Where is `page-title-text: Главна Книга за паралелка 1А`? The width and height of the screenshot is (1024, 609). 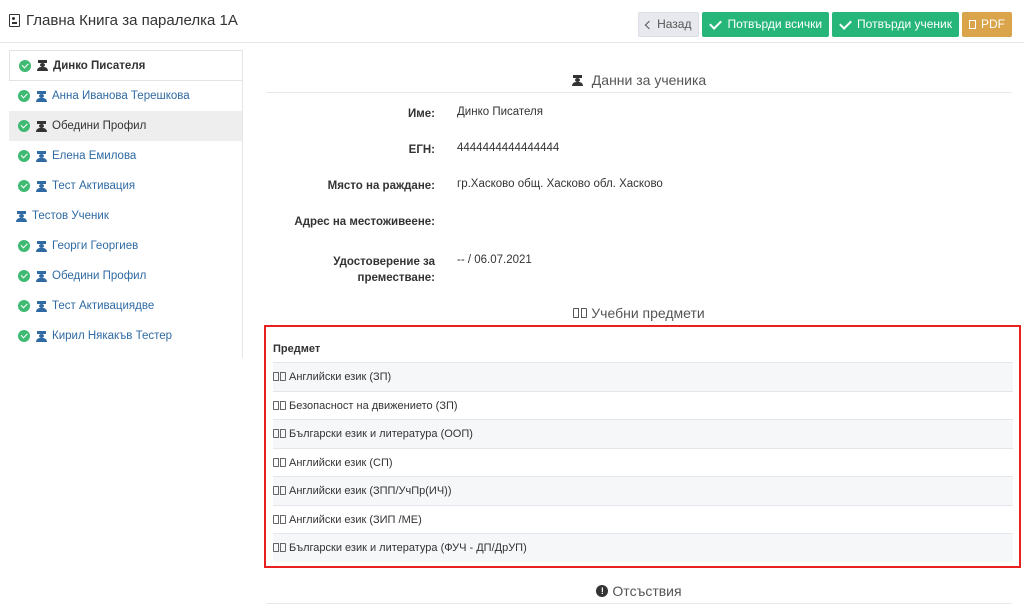 page-title-text: Главна Книга за паралелка 1А is located at coordinates (132, 20).